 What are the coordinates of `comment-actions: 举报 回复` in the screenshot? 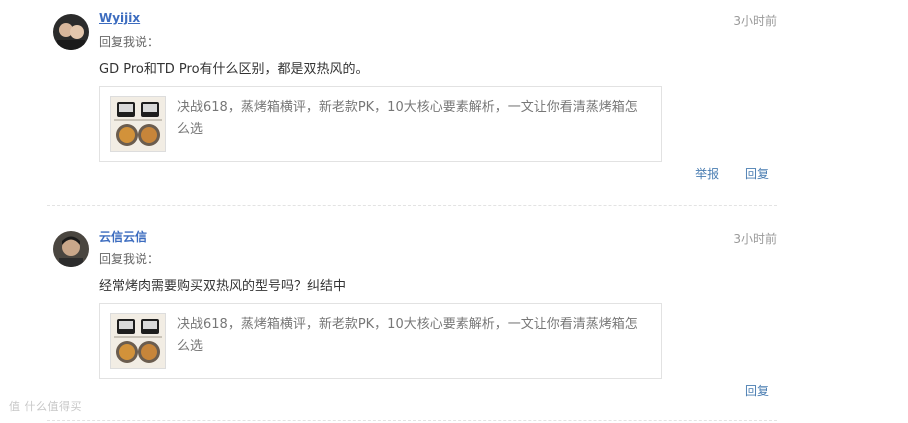 It's located at (721, 173).